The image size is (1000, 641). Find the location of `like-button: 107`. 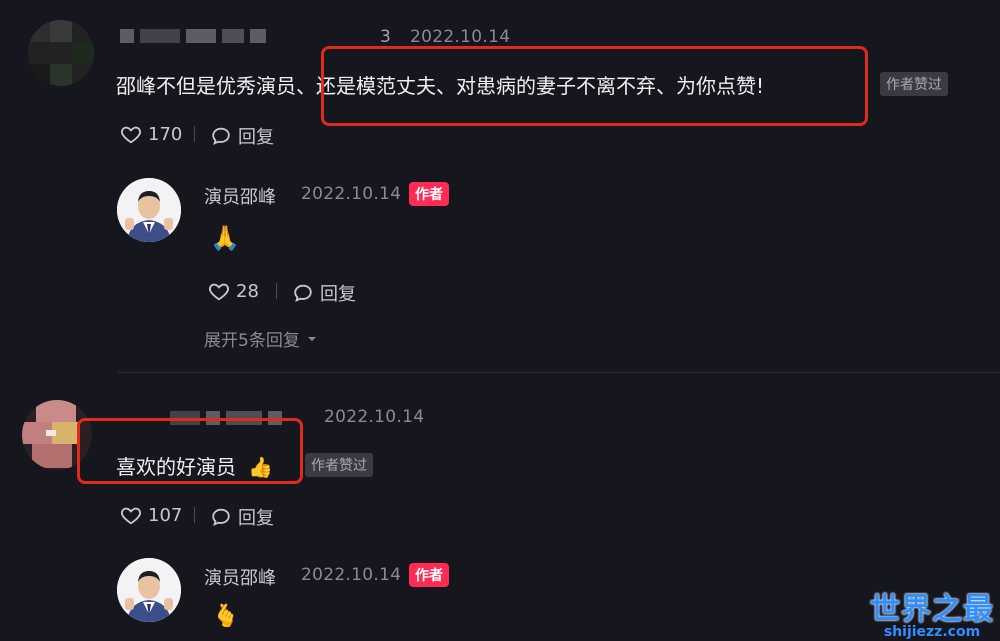

like-button: 107 is located at coordinates (151, 515).